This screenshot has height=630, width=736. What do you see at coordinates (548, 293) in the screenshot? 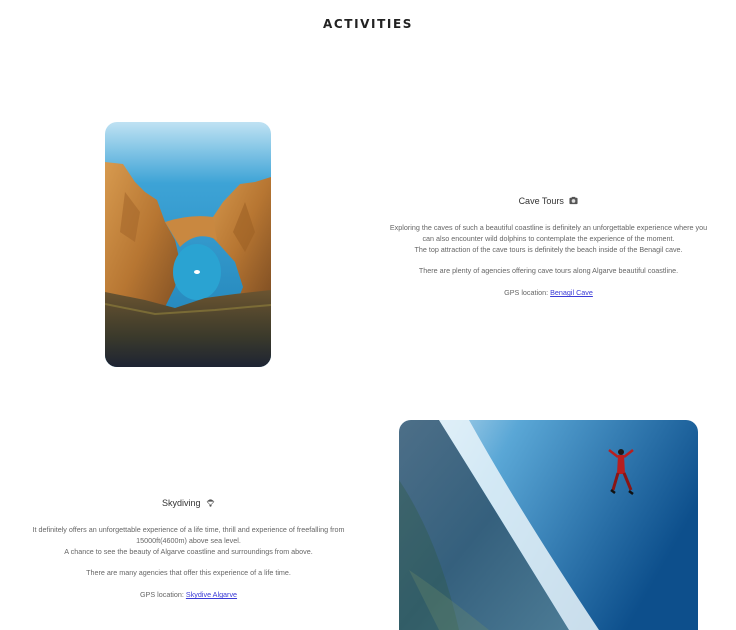
I see `cave-tours-gps: GPS location: Benagil Cave` at bounding box center [548, 293].